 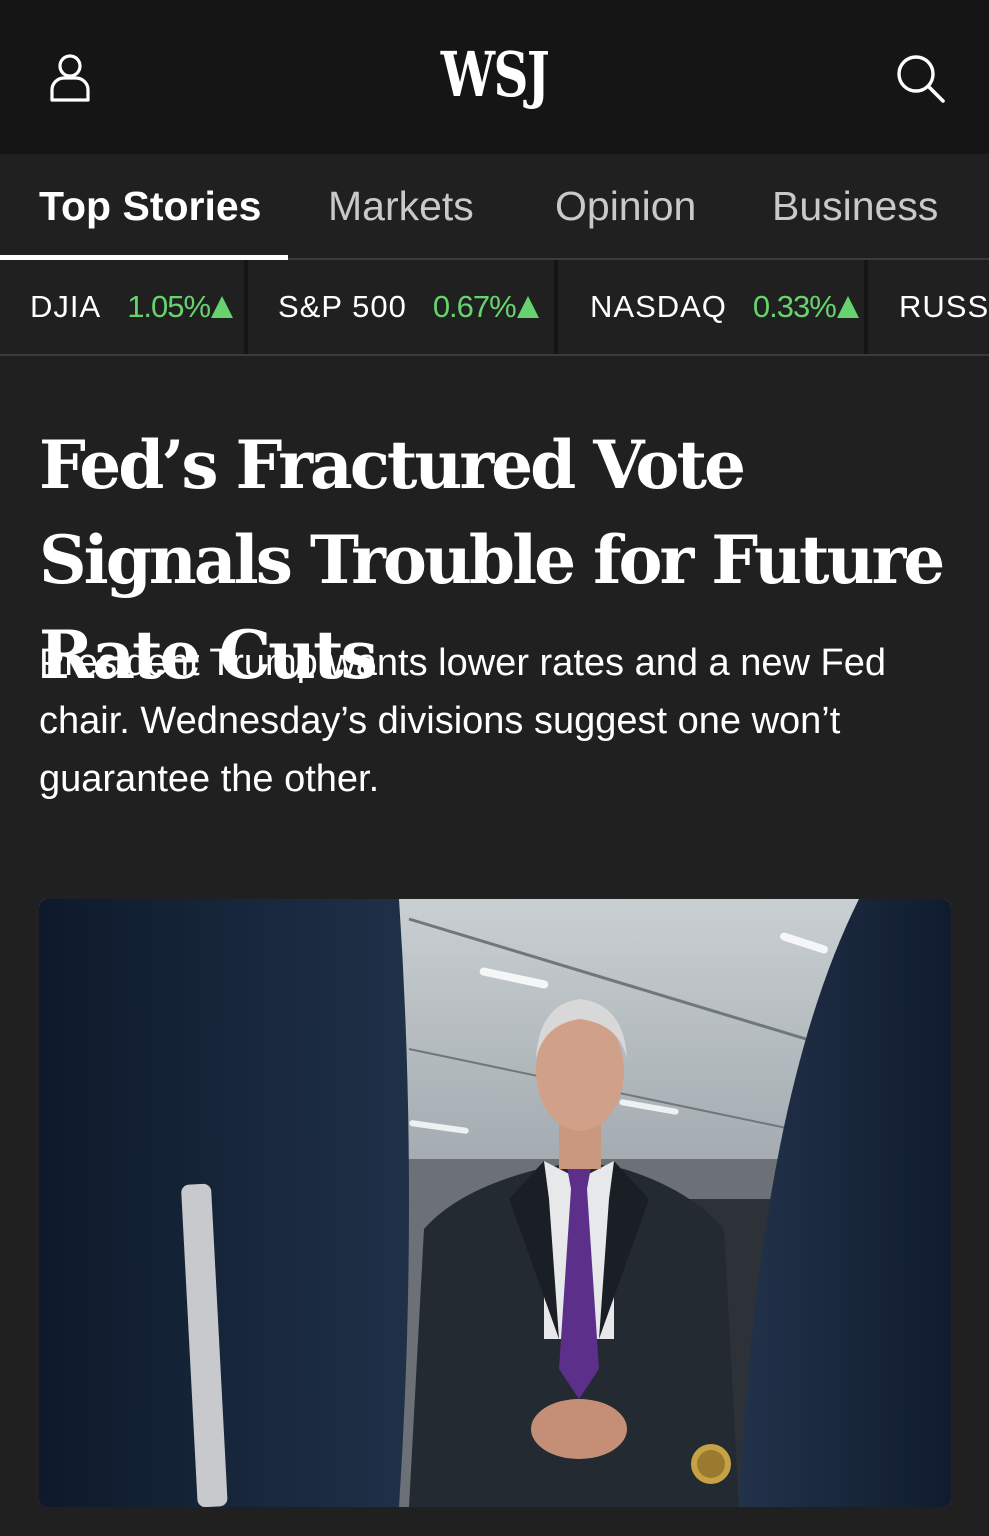 What do you see at coordinates (794, 306) in the screenshot?
I see `ticker-change: 0.33%` at bounding box center [794, 306].